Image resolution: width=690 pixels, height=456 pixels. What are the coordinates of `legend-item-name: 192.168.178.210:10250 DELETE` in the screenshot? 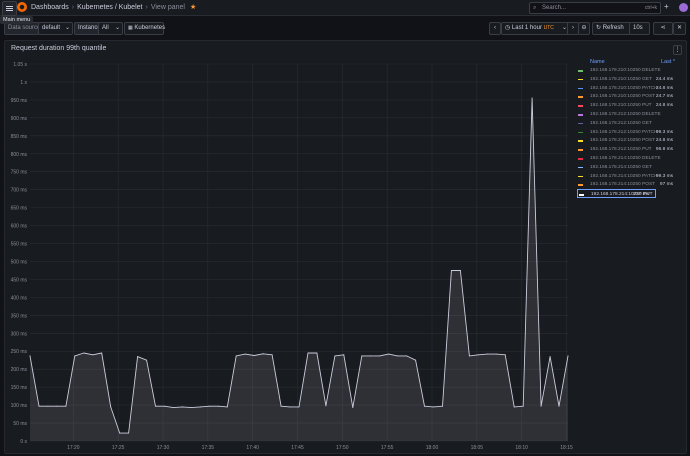 It's located at (625, 70).